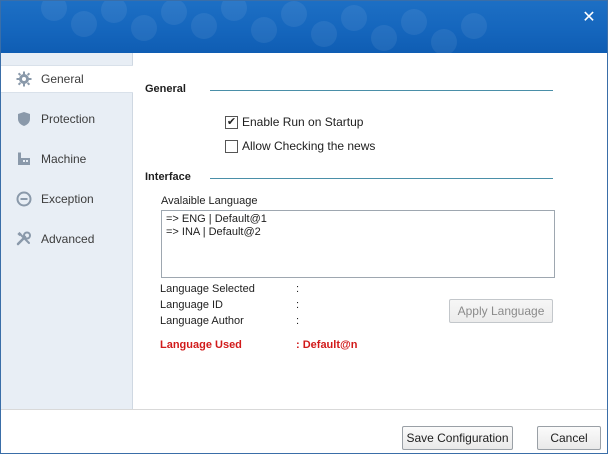  What do you see at coordinates (24, 239) in the screenshot?
I see `tools-icon` at bounding box center [24, 239].